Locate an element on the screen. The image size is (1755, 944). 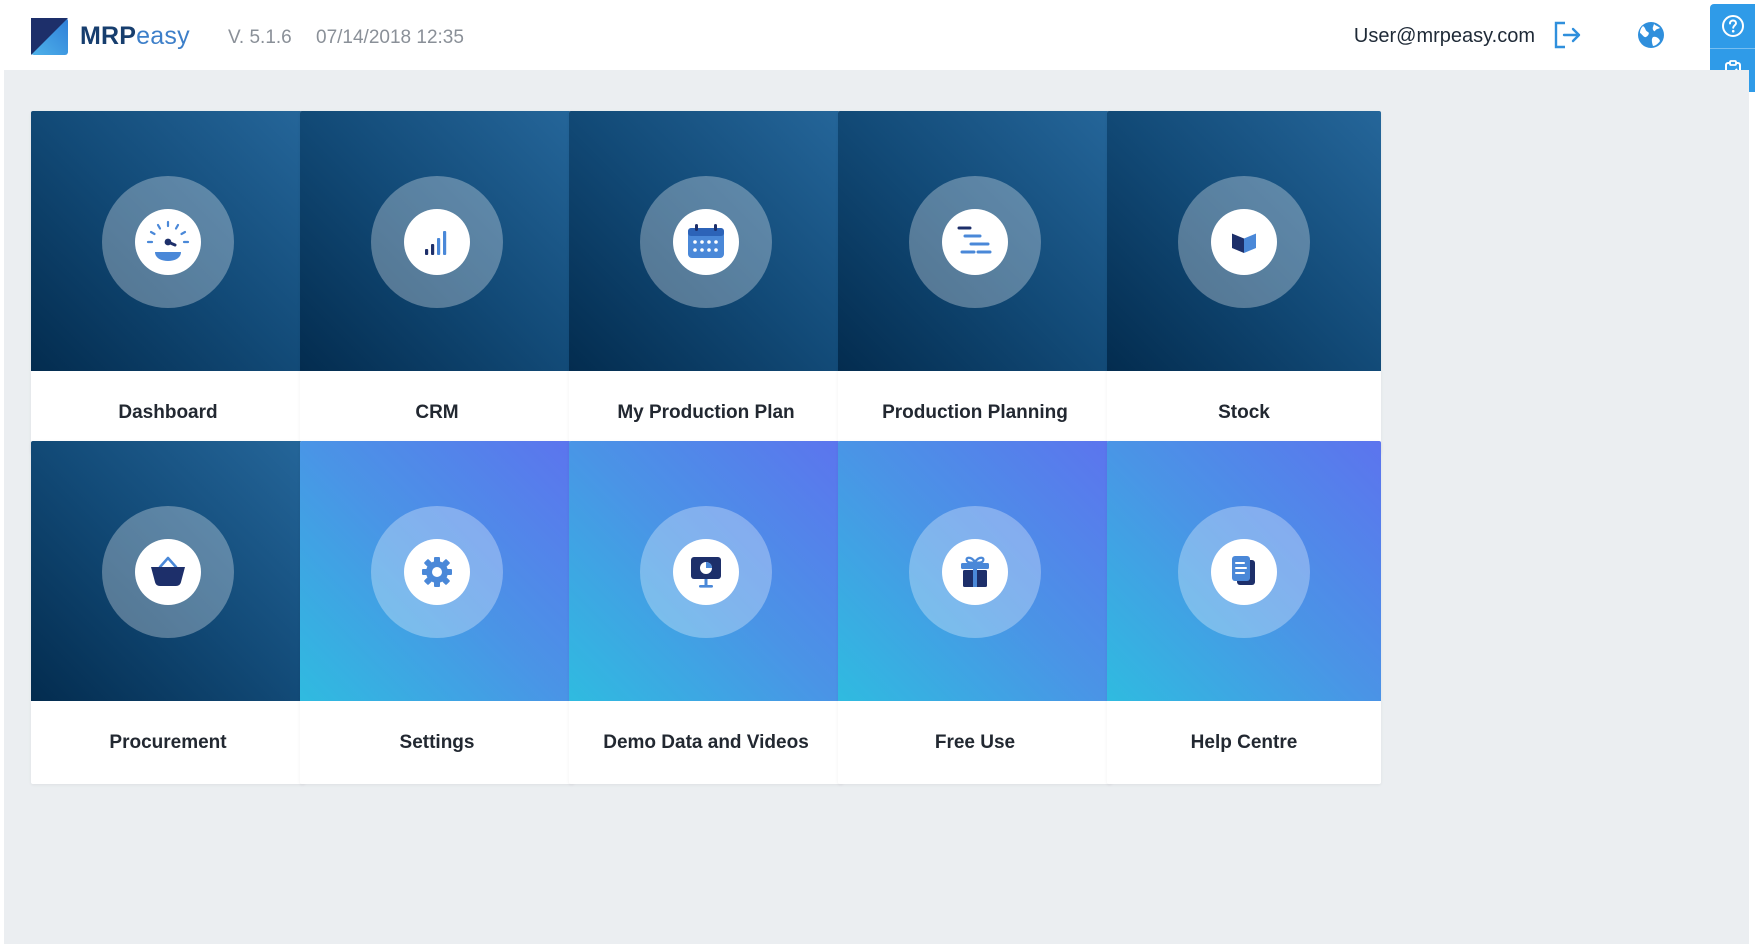
tile-free-use: Free Use is located at coordinates (975, 612).